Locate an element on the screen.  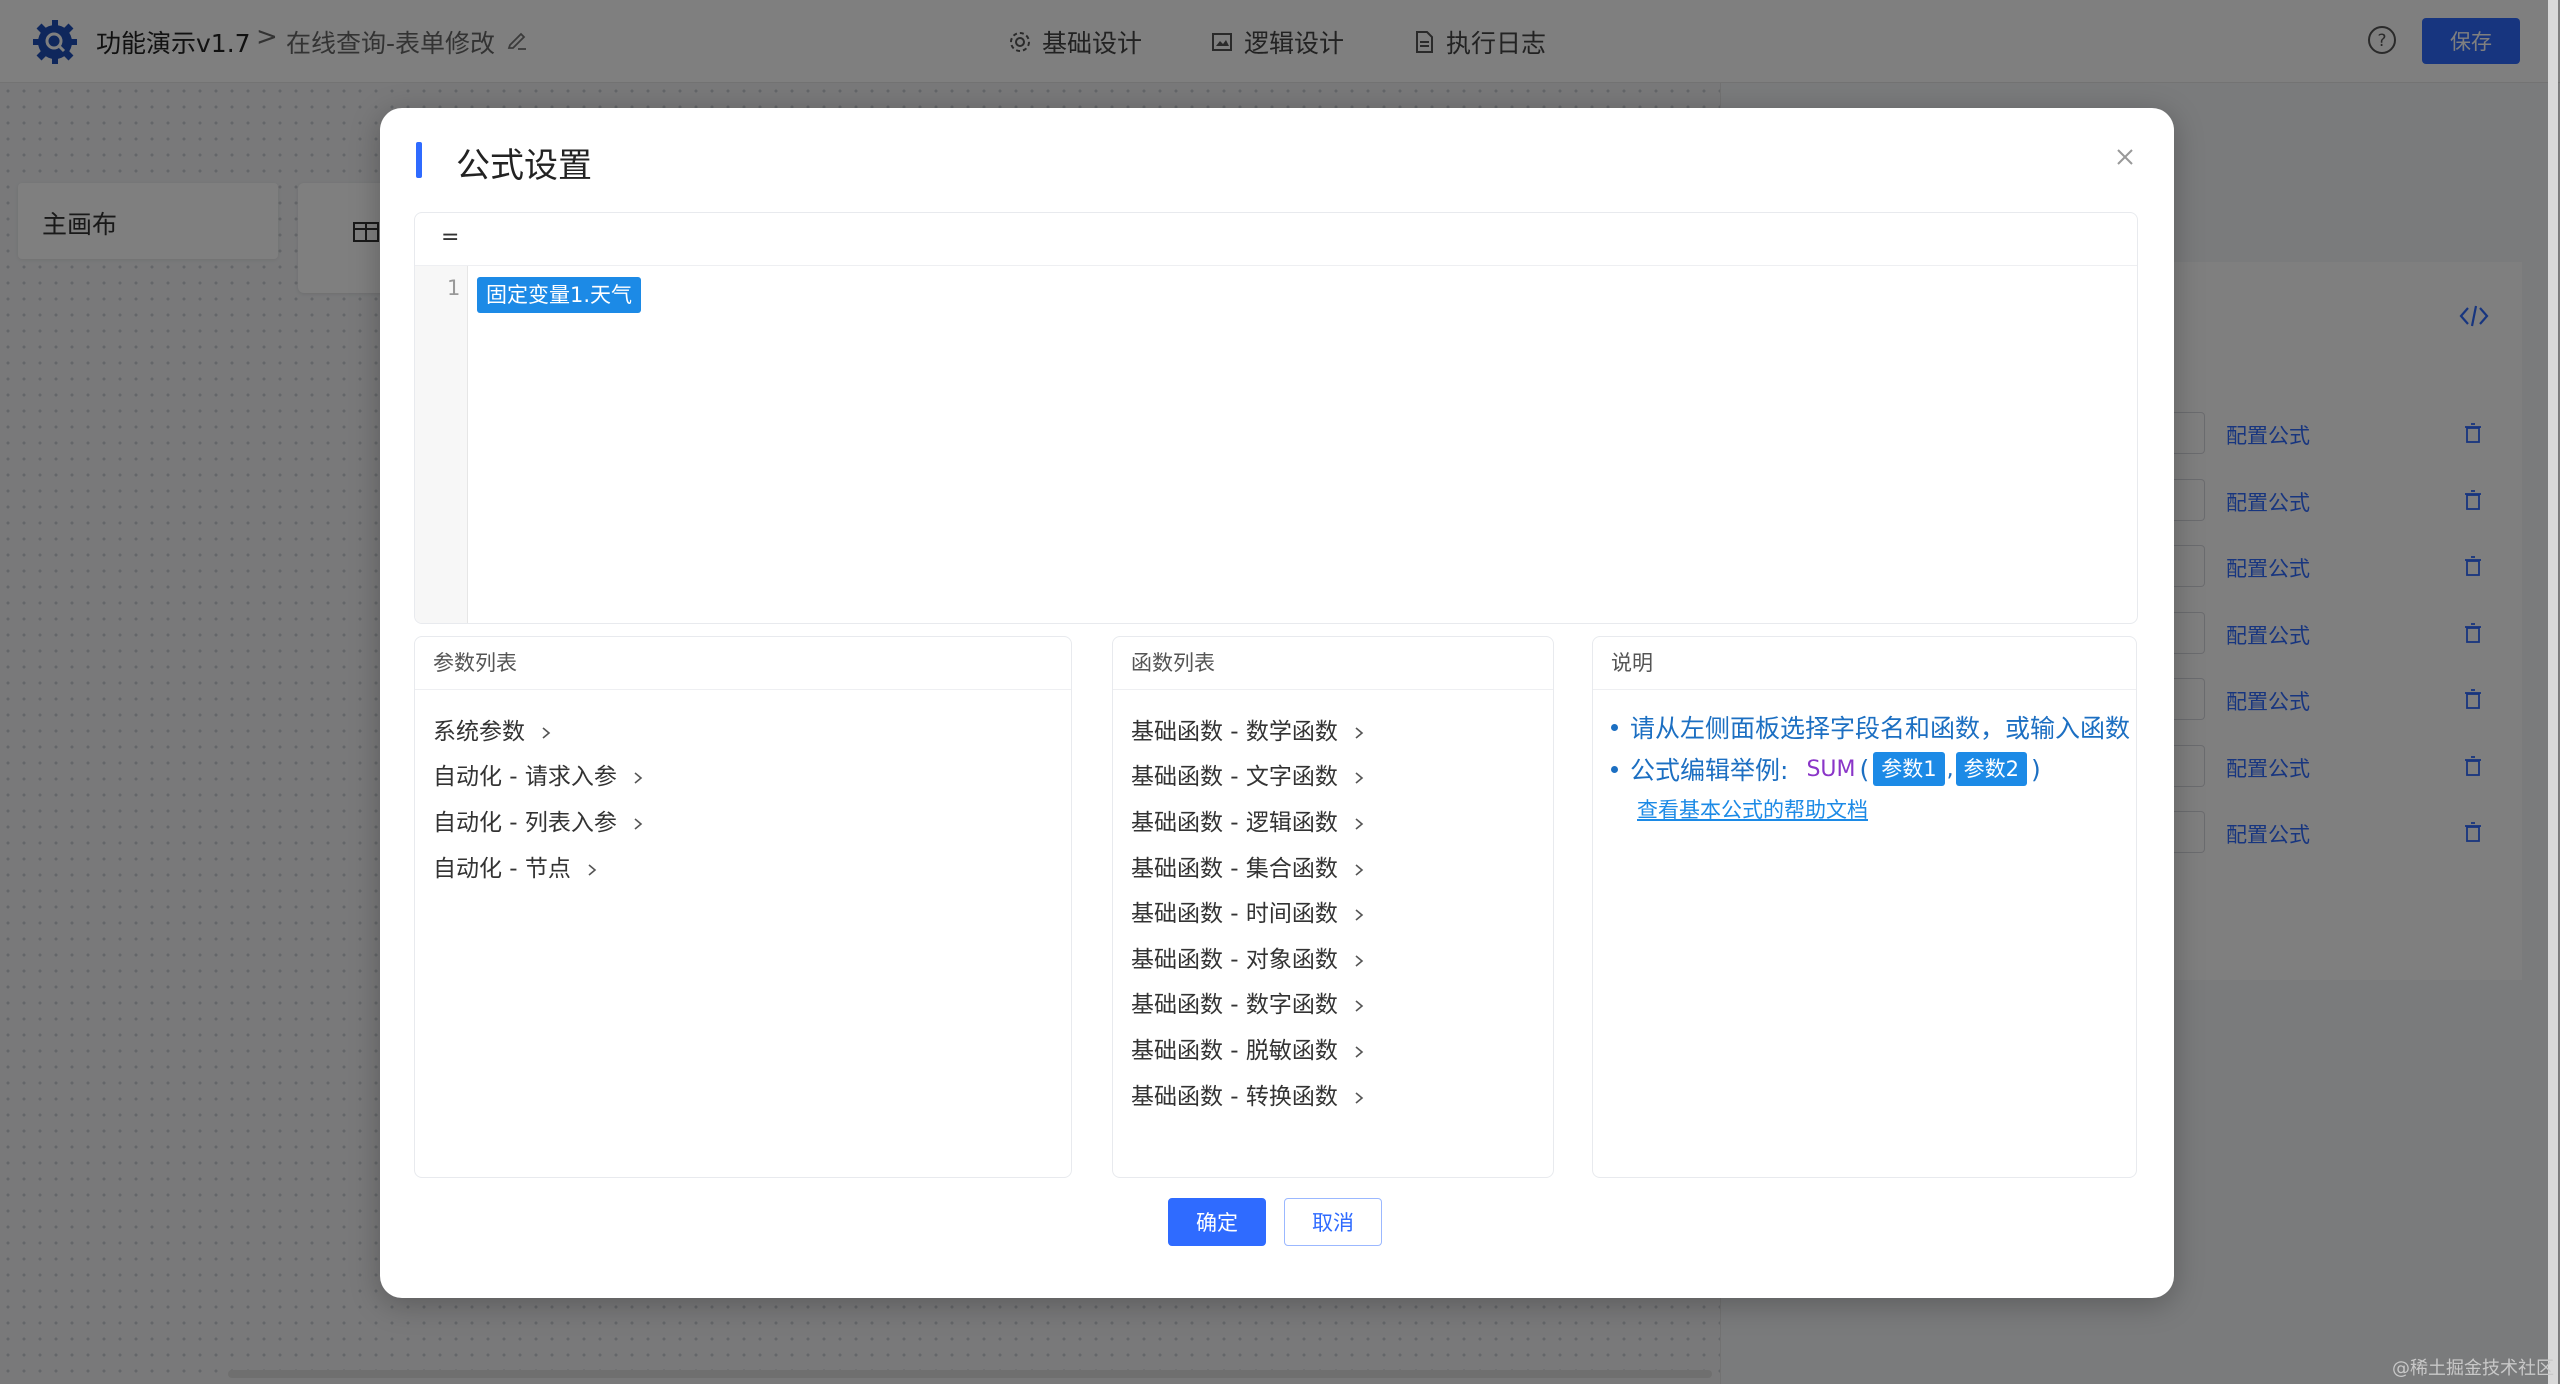
vertical-scrollbar is located at coordinates (2553, 692).